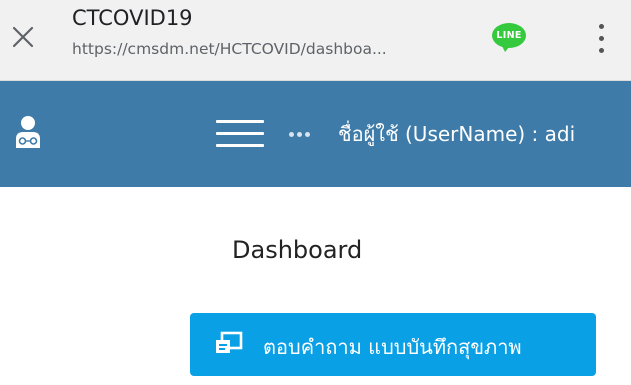  What do you see at coordinates (506, 47) in the screenshot?
I see `line-bubble-tail` at bounding box center [506, 47].